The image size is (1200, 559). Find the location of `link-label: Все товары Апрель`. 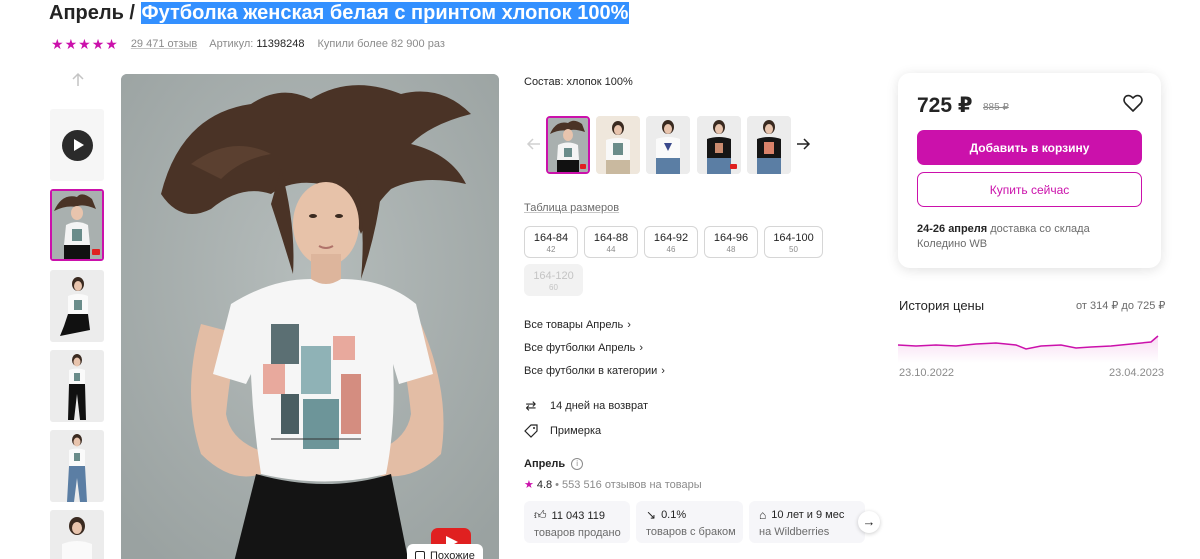

link-label: Все товары Апрель is located at coordinates (574, 325).